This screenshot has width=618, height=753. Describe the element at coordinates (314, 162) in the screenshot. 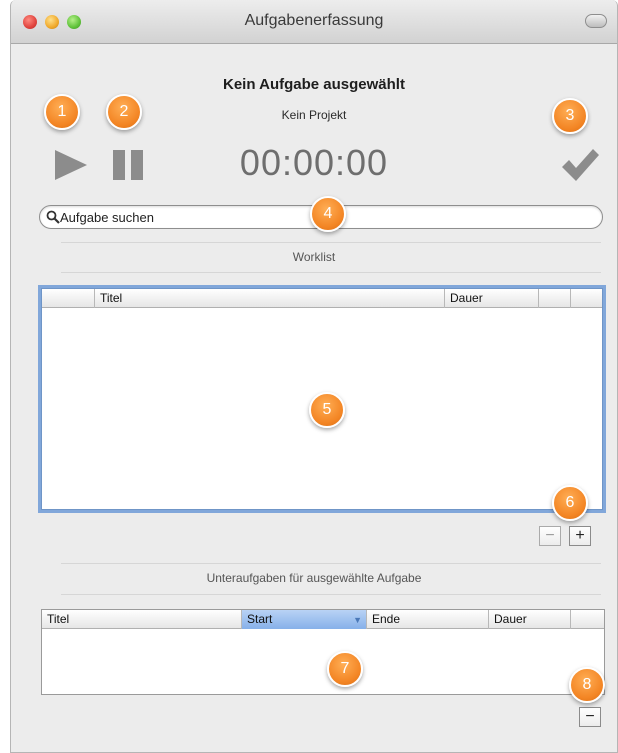

I see `timer-display: 00:00:00` at that location.